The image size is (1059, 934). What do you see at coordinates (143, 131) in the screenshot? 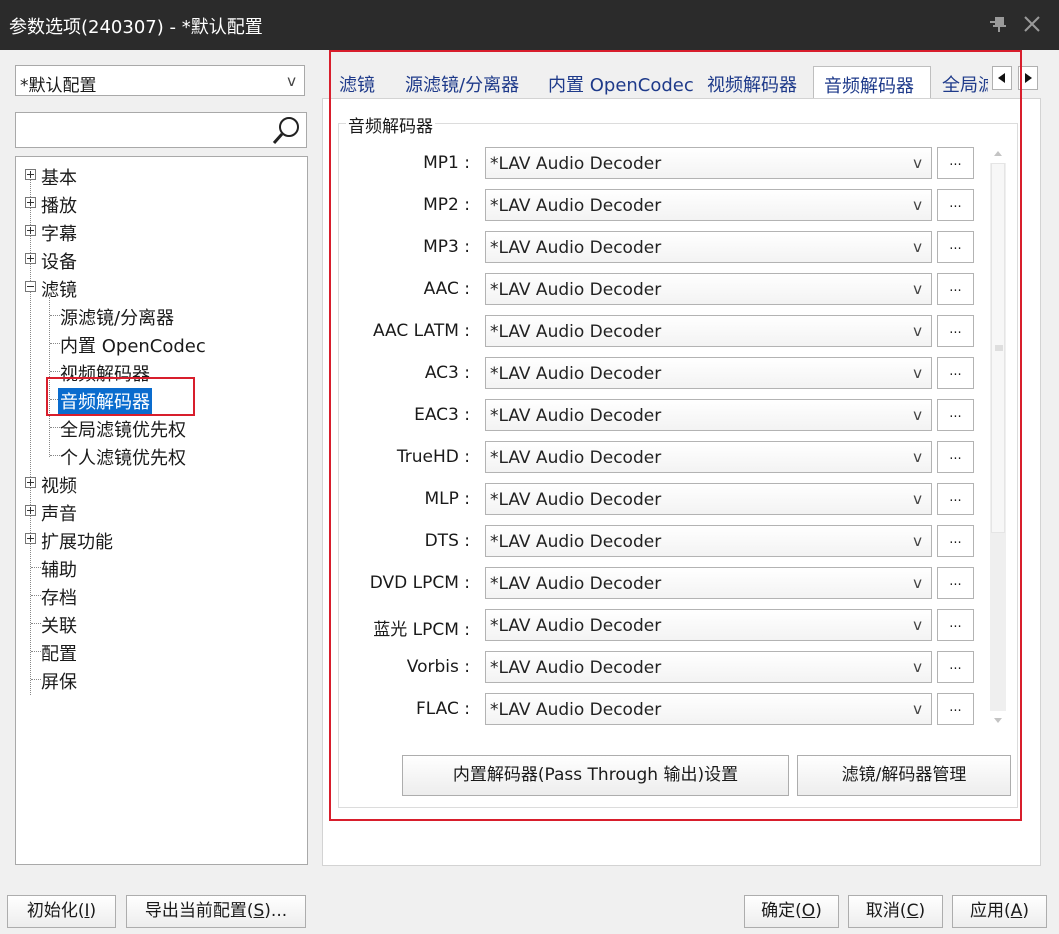
I see `search-input` at bounding box center [143, 131].